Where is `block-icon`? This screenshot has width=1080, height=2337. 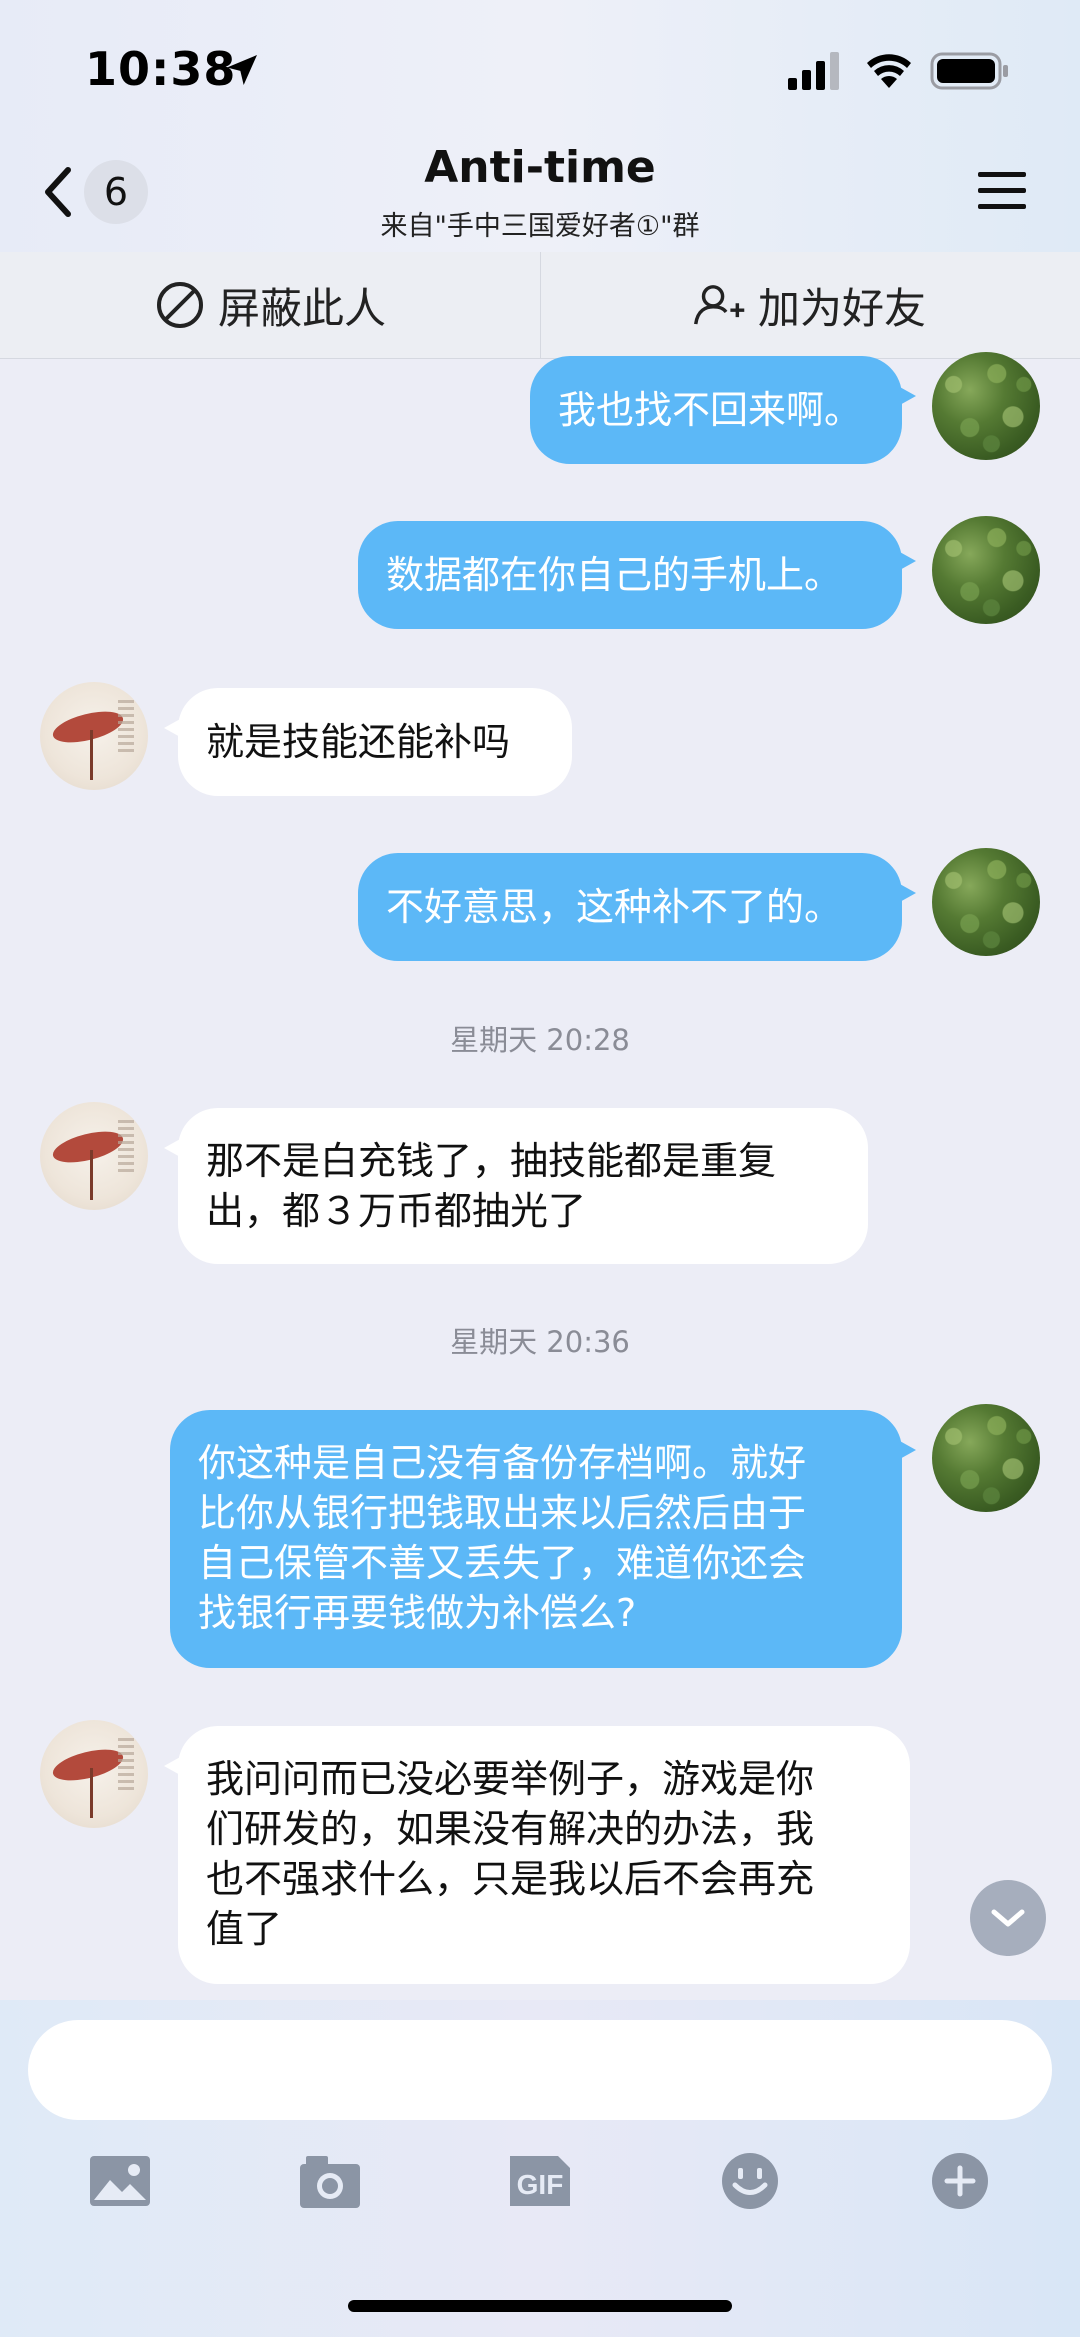 block-icon is located at coordinates (179, 305).